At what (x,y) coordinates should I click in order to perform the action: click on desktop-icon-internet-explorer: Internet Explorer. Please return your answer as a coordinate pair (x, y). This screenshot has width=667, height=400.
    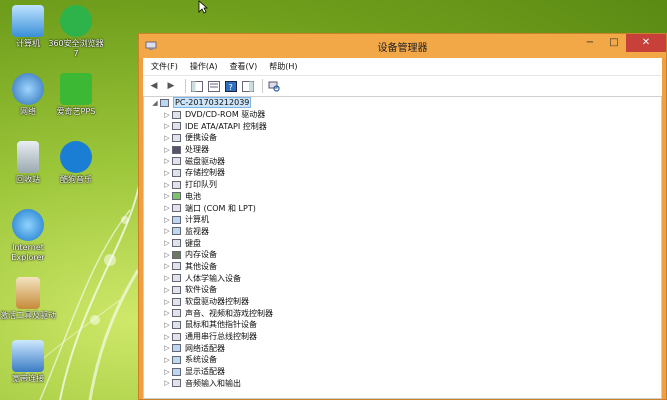
    Looking at the image, I should click on (28, 236).